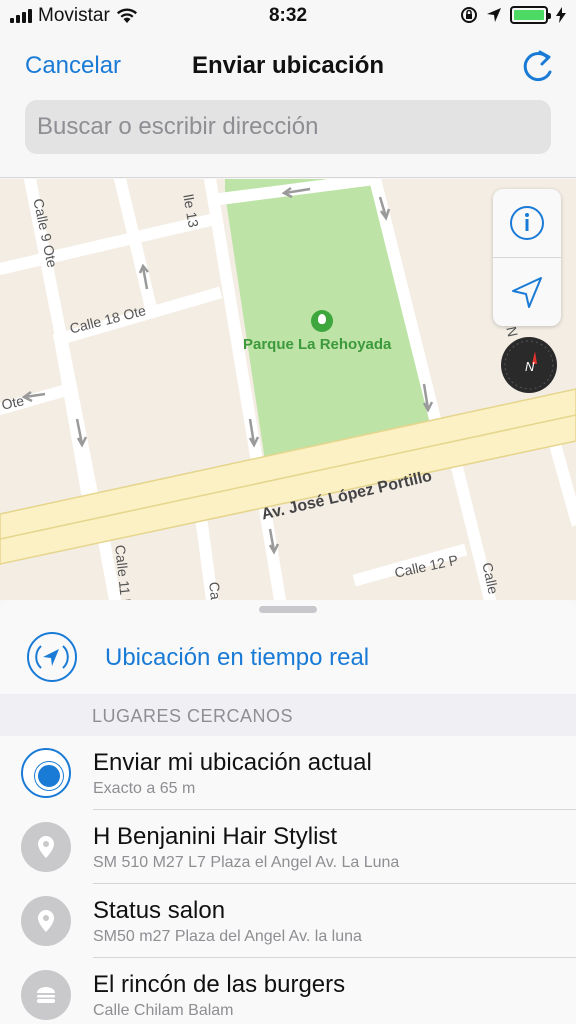  What do you see at coordinates (288, 66) in the screenshot?
I see `navigation-bar: Cancelar Enviar ubicación` at bounding box center [288, 66].